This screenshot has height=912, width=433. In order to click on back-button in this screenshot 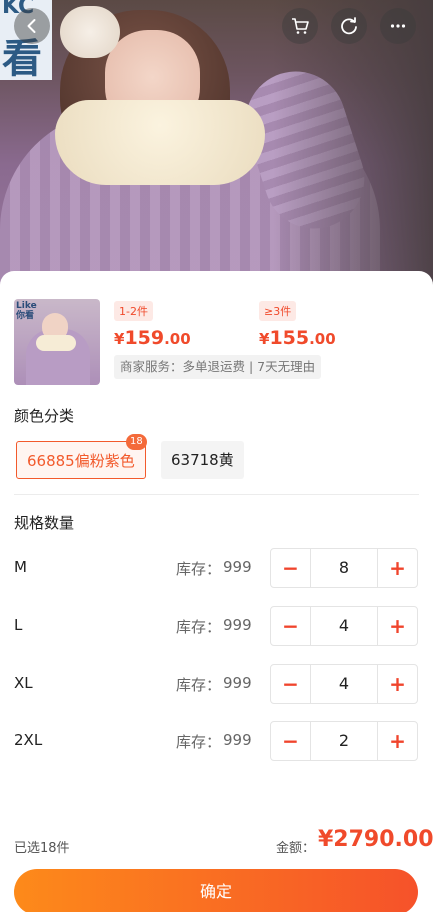, I will do `click(32, 26)`.